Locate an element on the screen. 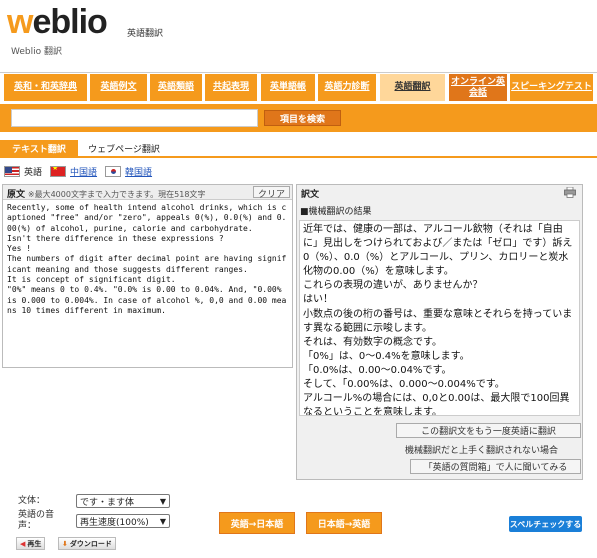  source-header: 原文 ※最大4000文字まで入力できます。現在518文字 クリア is located at coordinates (147, 192).